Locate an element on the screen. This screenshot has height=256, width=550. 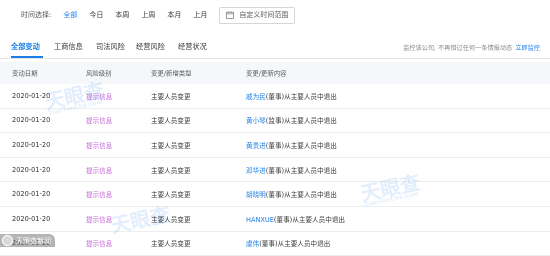
header-risk-level: 风险级别 is located at coordinates (99, 73).